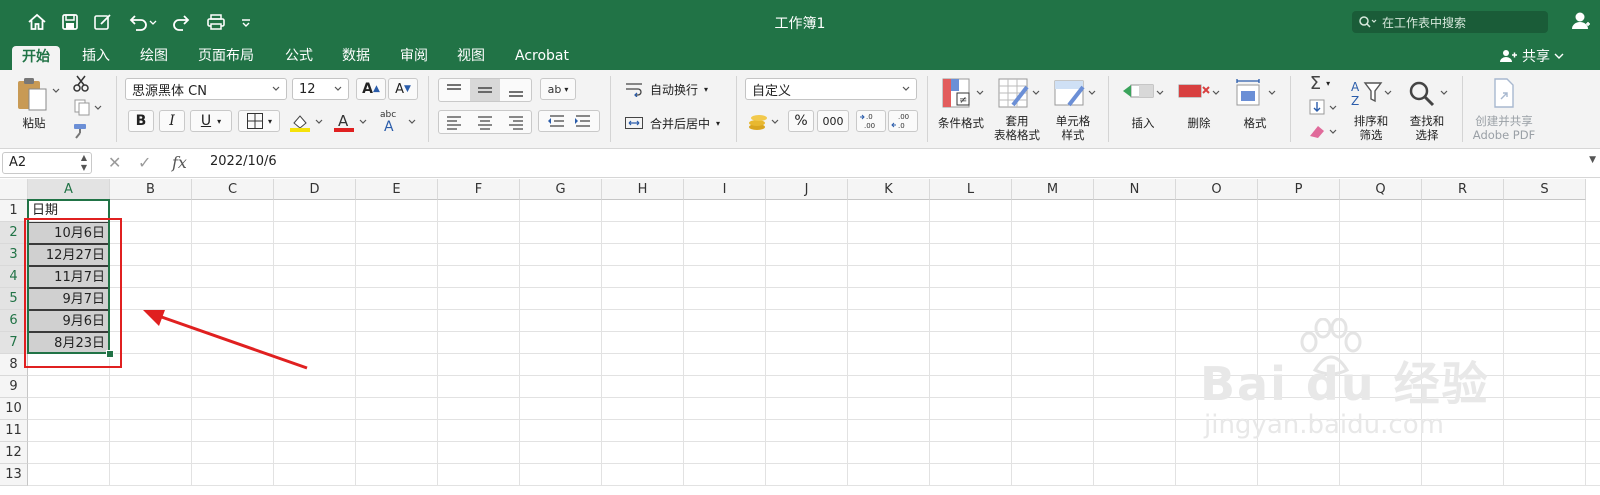 The image size is (1600, 495). Describe the element at coordinates (81, 83) in the screenshot. I see `cut-icon` at that location.